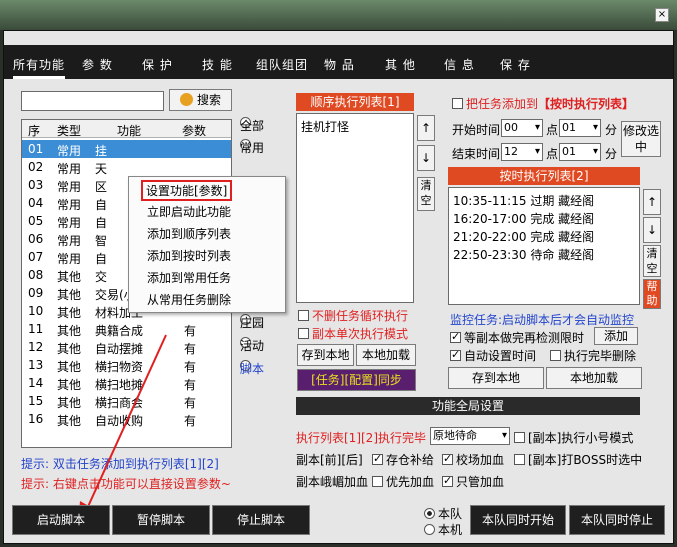 The width and height of the screenshot is (677, 547). What do you see at coordinates (476, 154) in the screenshot?
I see `end-time-label: 结束时间` at bounding box center [476, 154].